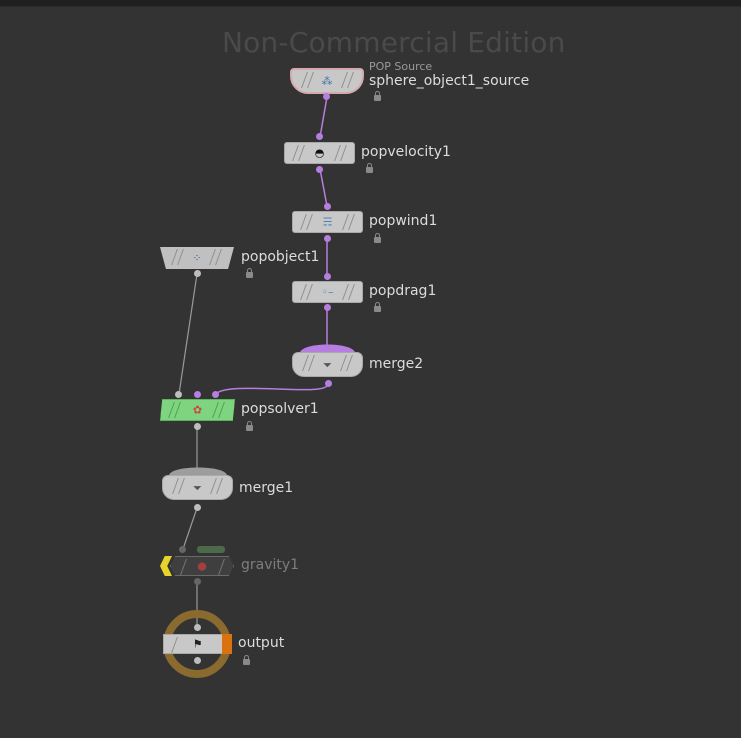 The height and width of the screenshot is (738, 741). Describe the element at coordinates (323, 117) in the screenshot. I see `wire-source-to-velocity` at that location.